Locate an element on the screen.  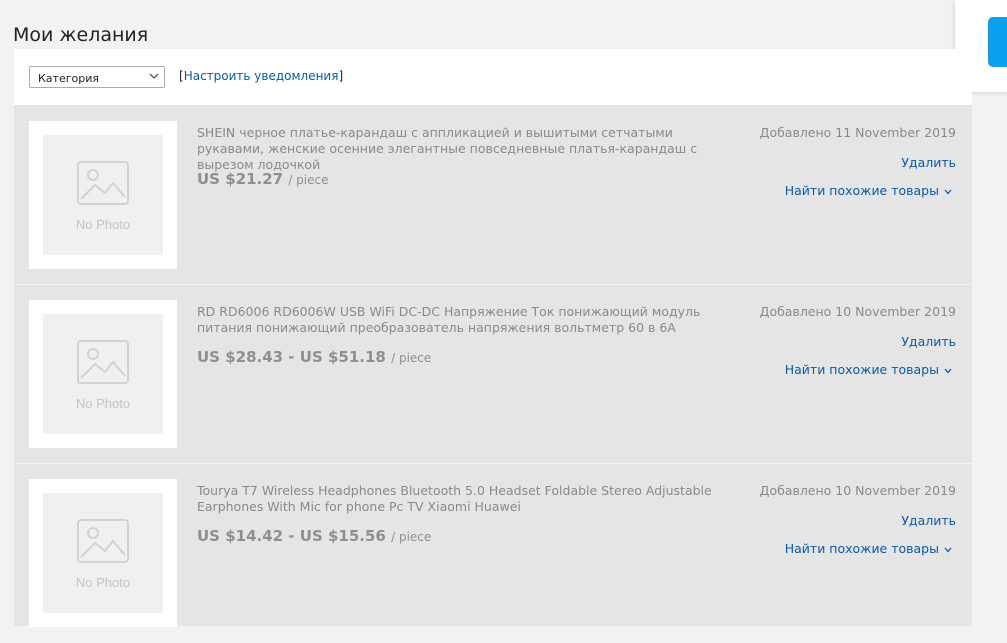
side-action-button is located at coordinates (997, 42).